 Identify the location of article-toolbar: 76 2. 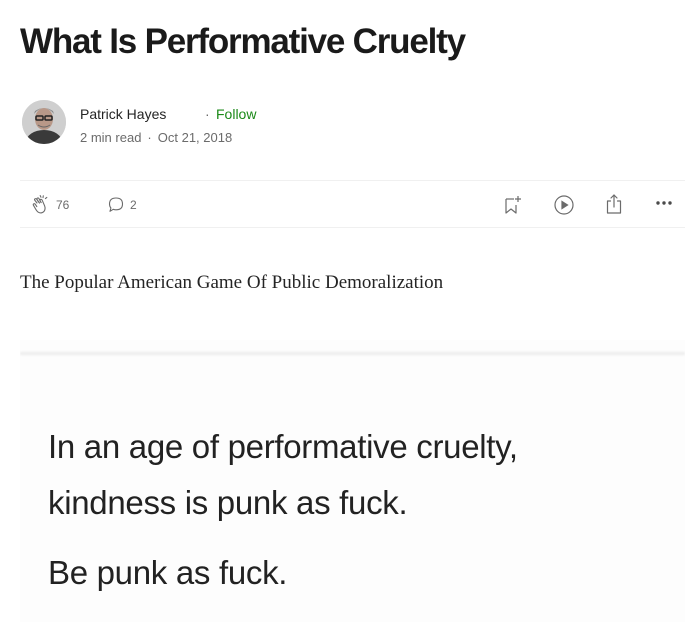
(352, 204).